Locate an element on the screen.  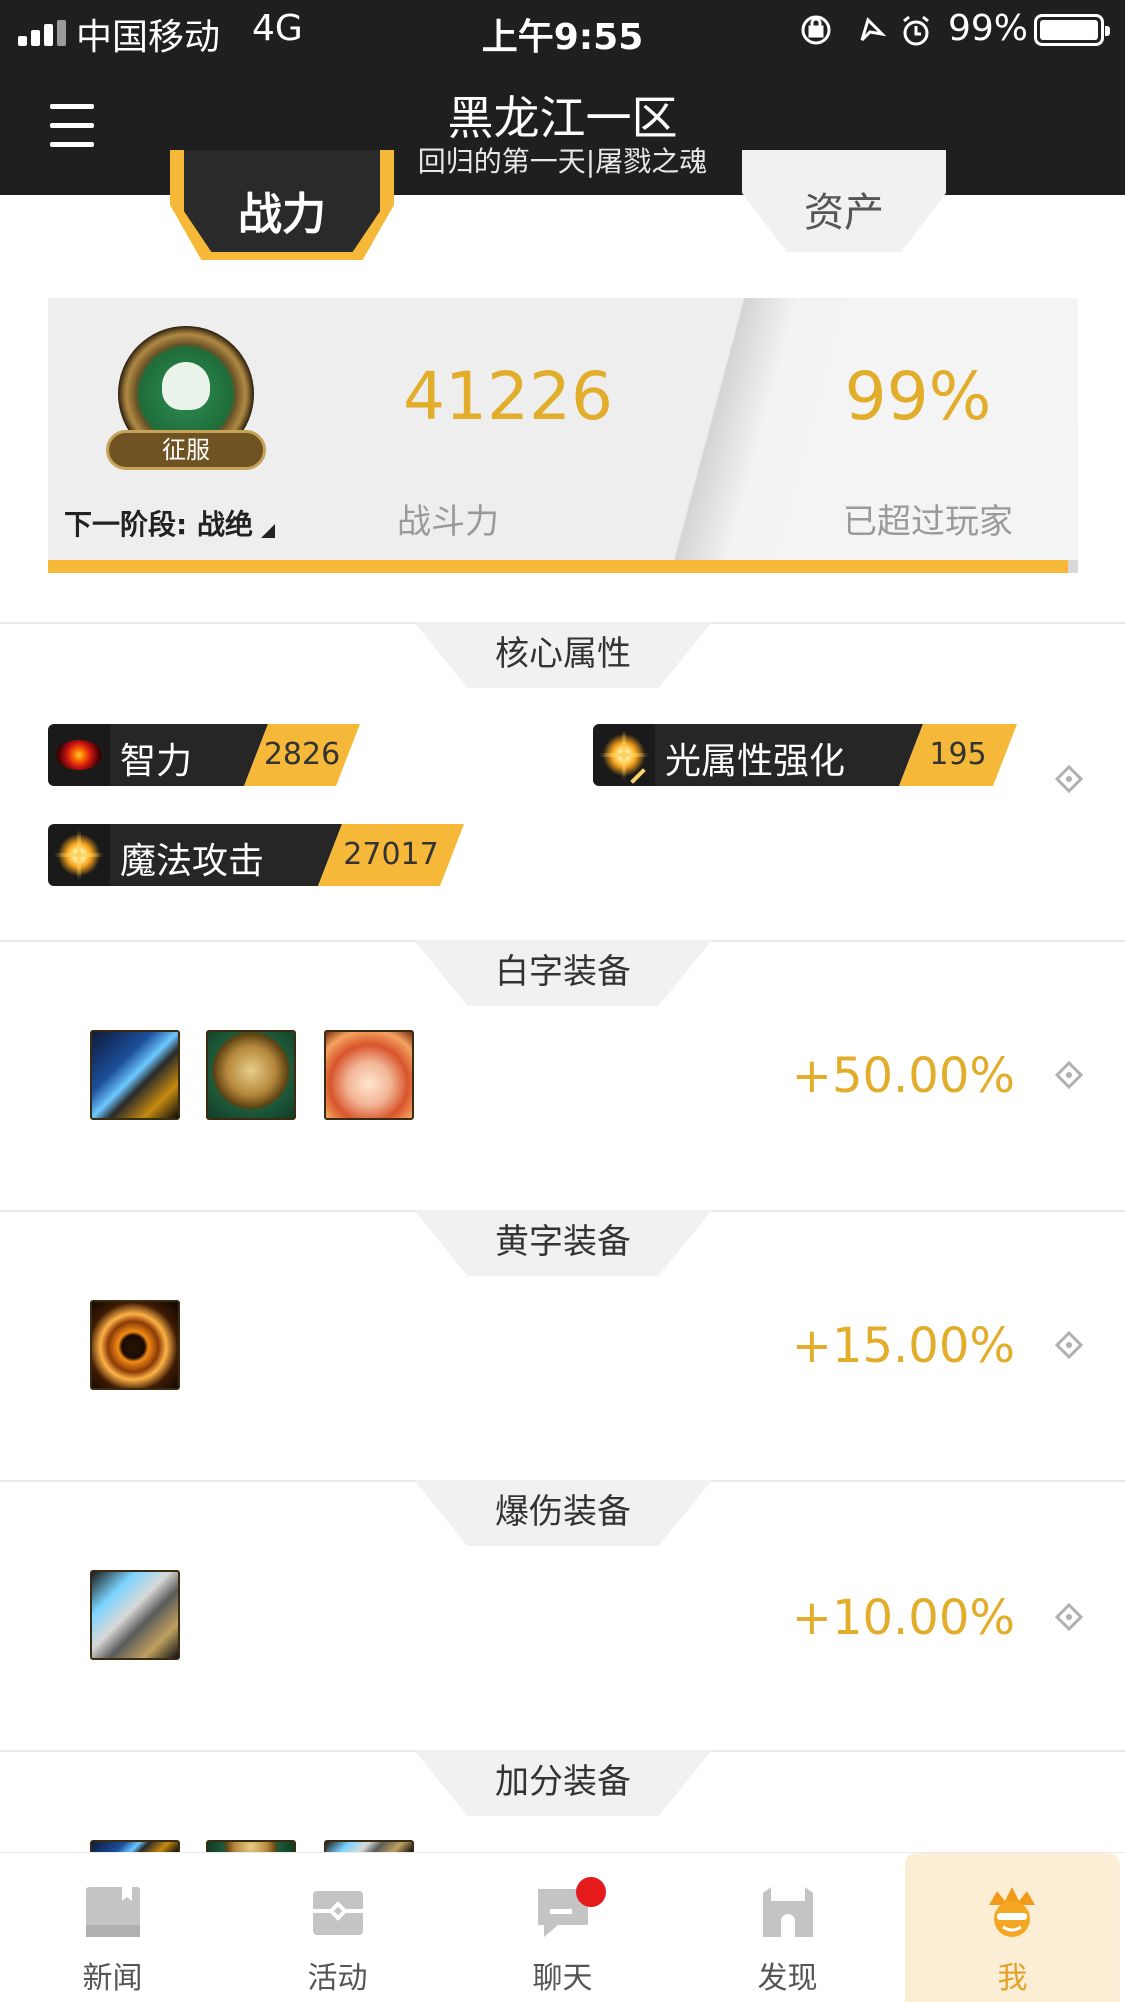
power-value: 41226 is located at coordinates (508, 396).